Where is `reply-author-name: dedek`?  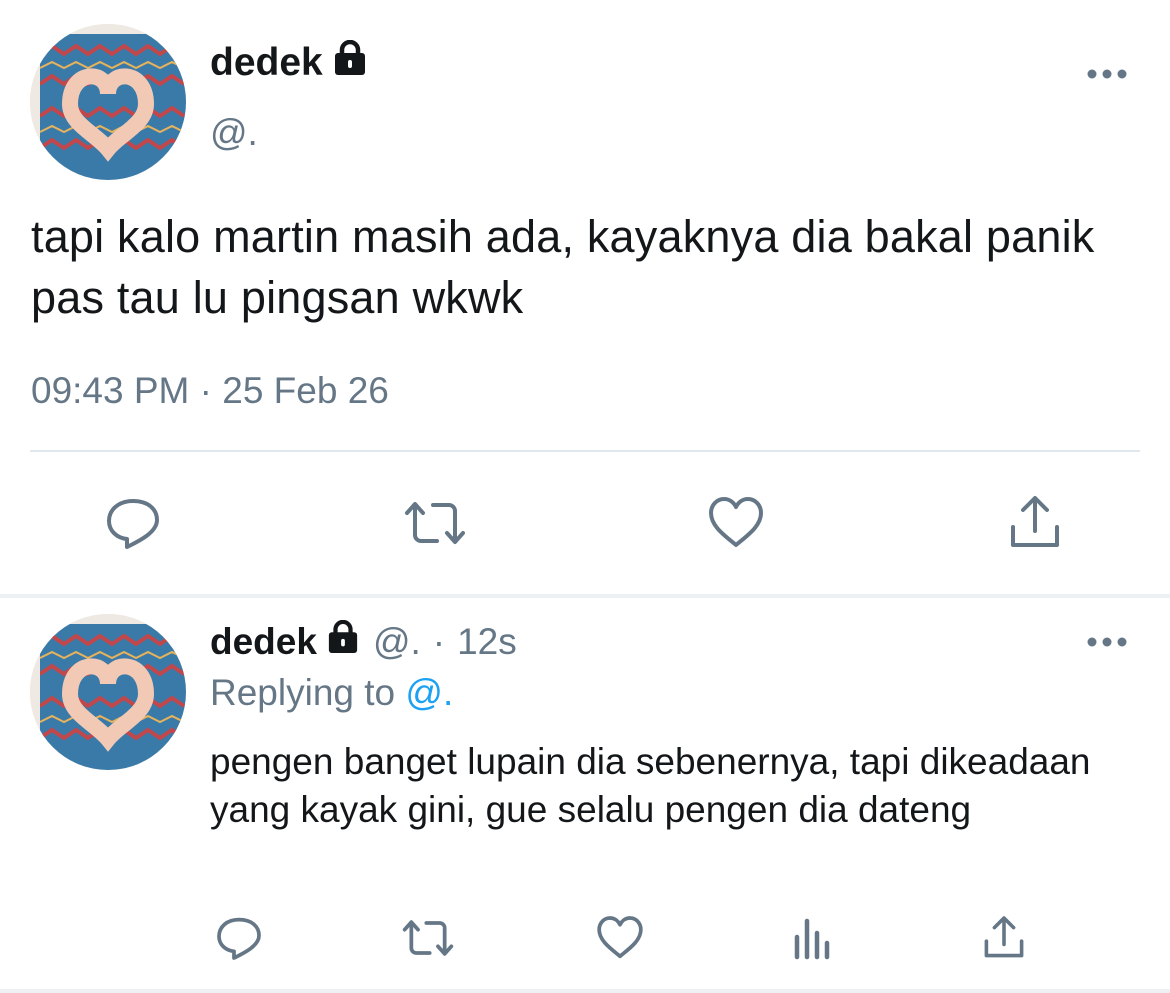
reply-author-name: dedek is located at coordinates (284, 641).